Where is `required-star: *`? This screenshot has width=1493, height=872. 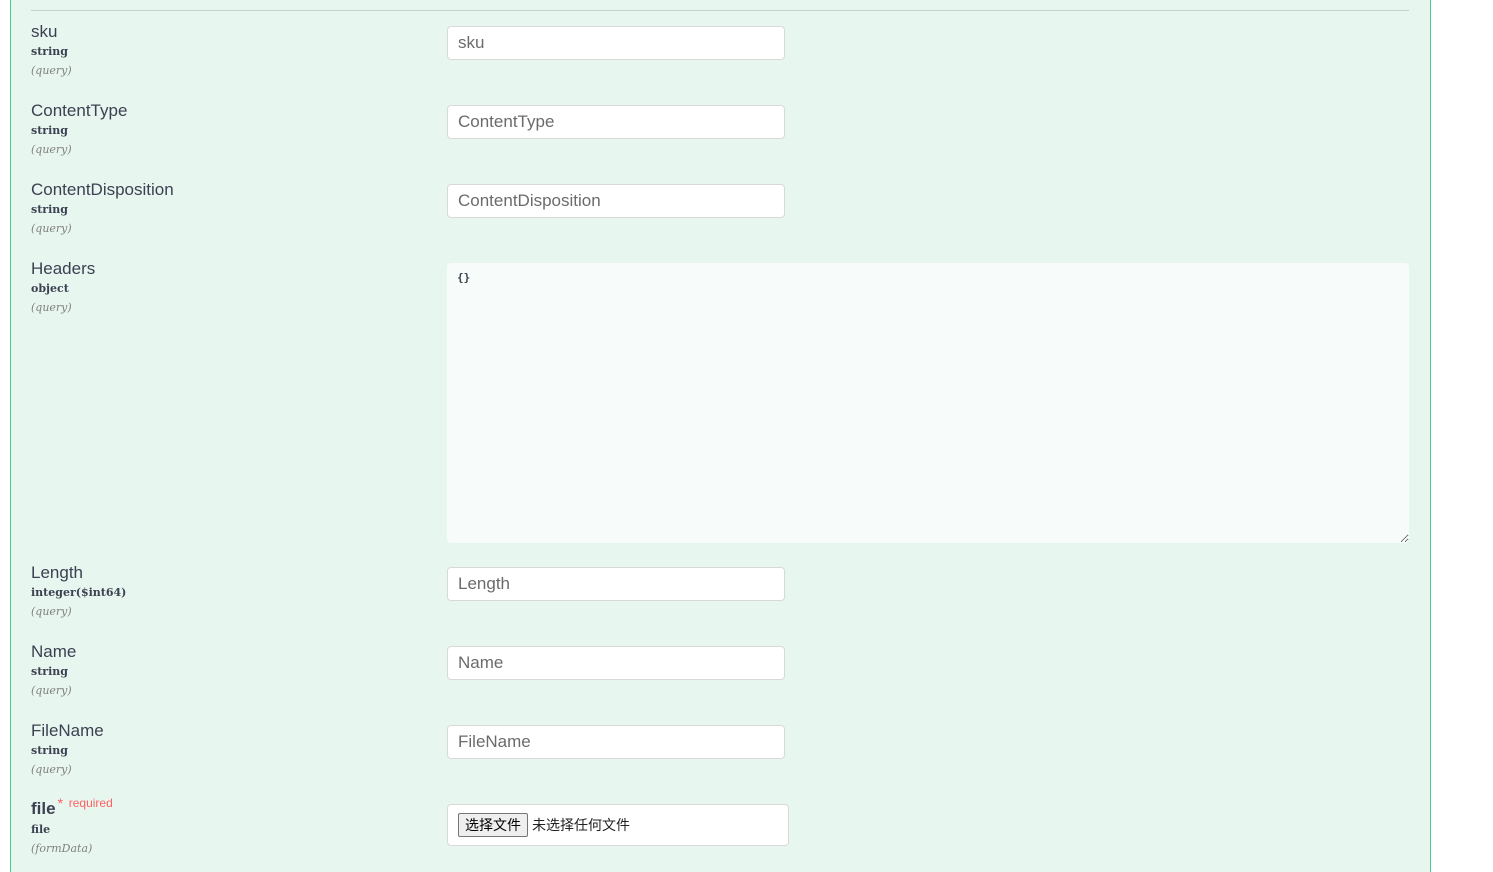
required-star: * is located at coordinates (60, 803).